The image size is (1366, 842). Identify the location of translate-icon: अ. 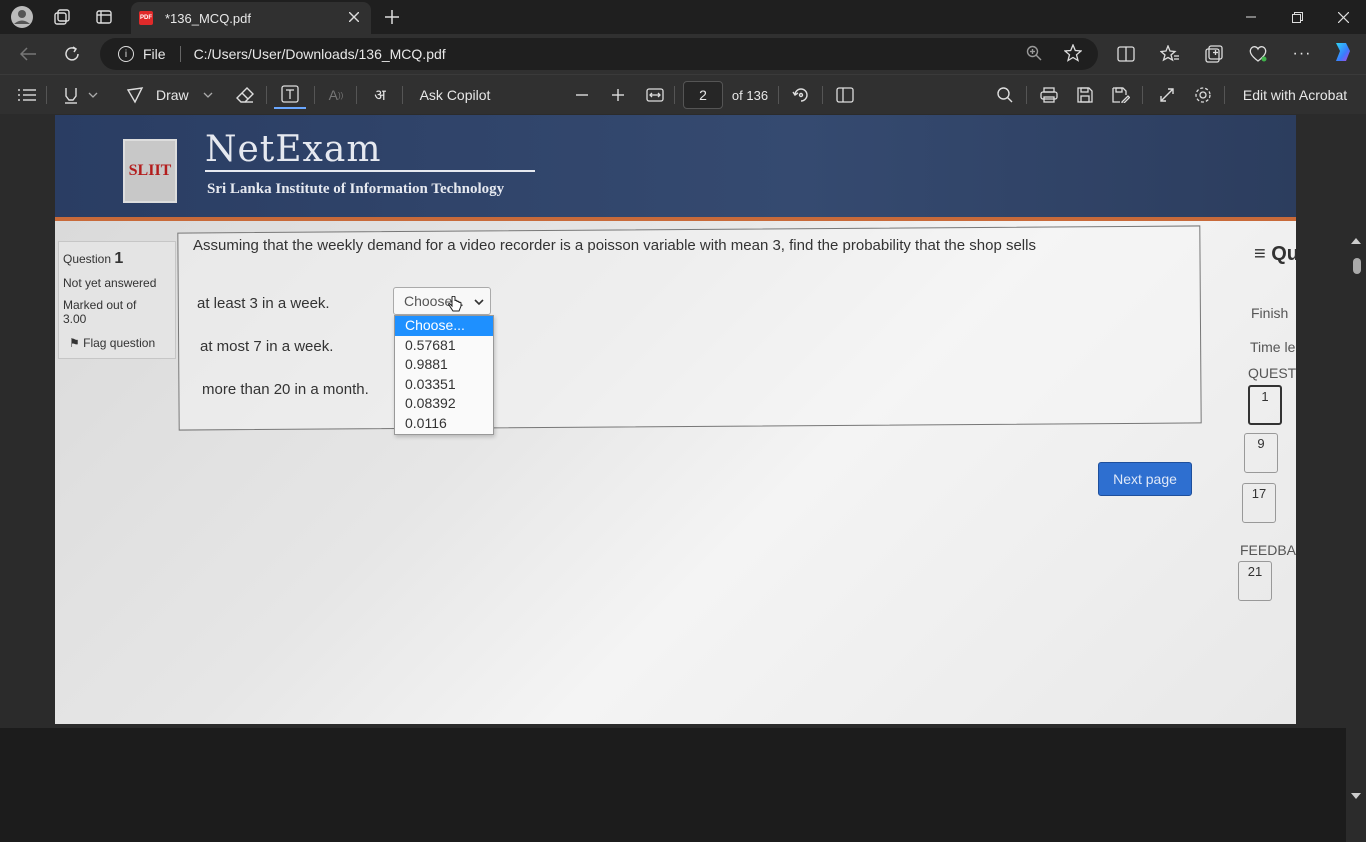
(380, 95).